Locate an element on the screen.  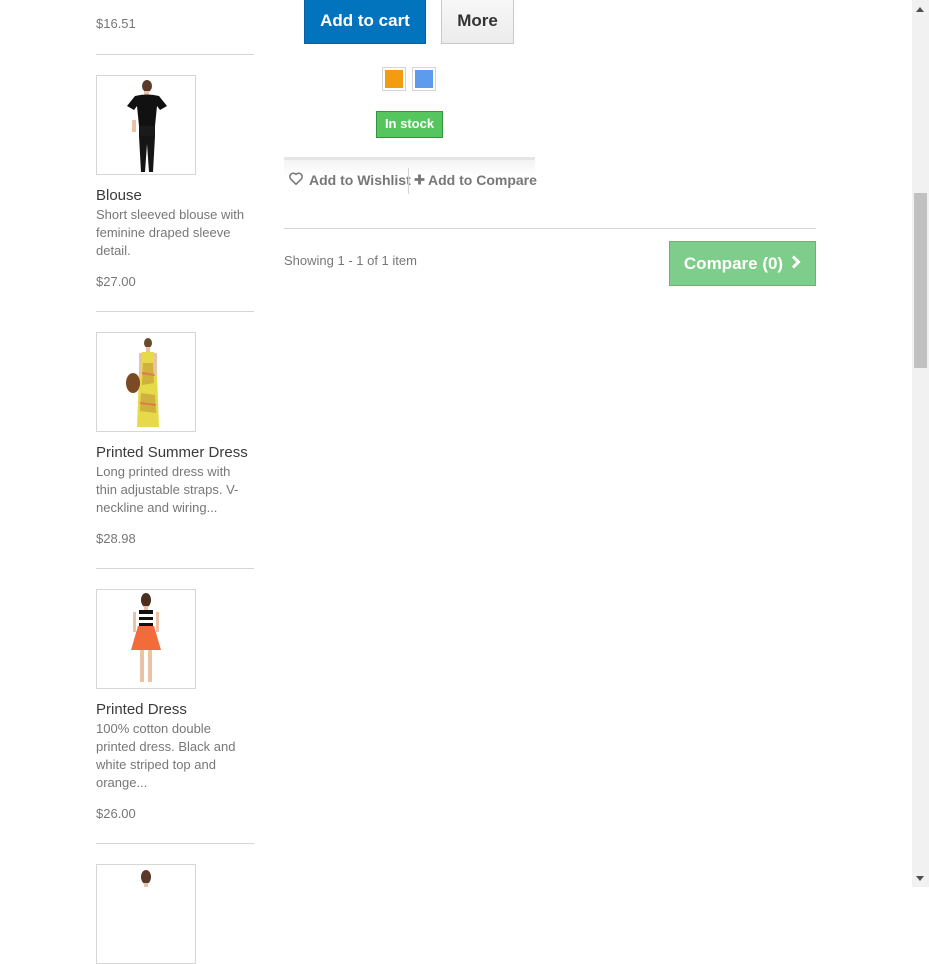
scroll-down-arrow-icon is located at coordinates (920, 878).